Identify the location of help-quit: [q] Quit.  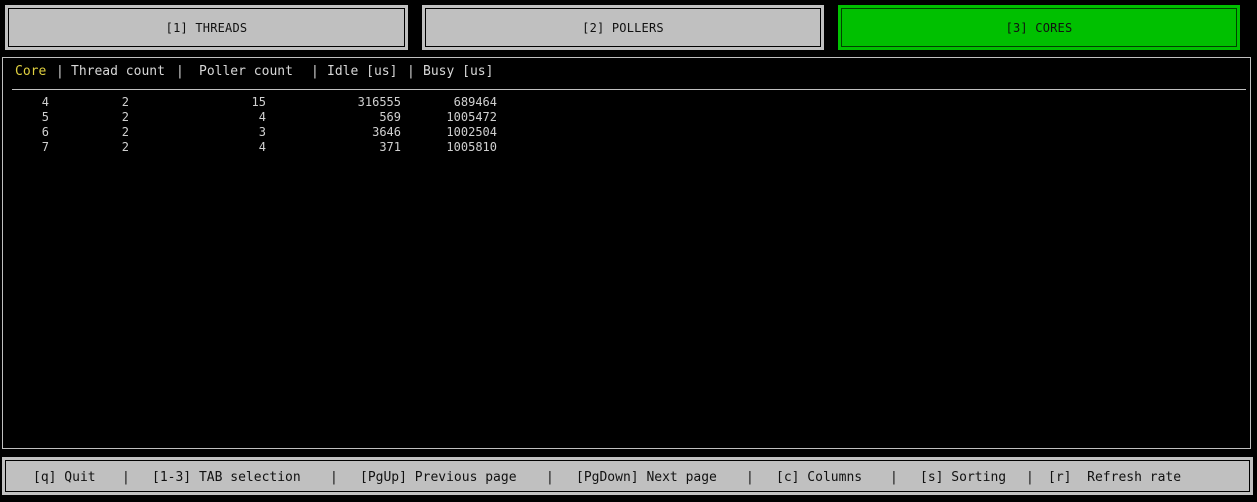
(64, 477).